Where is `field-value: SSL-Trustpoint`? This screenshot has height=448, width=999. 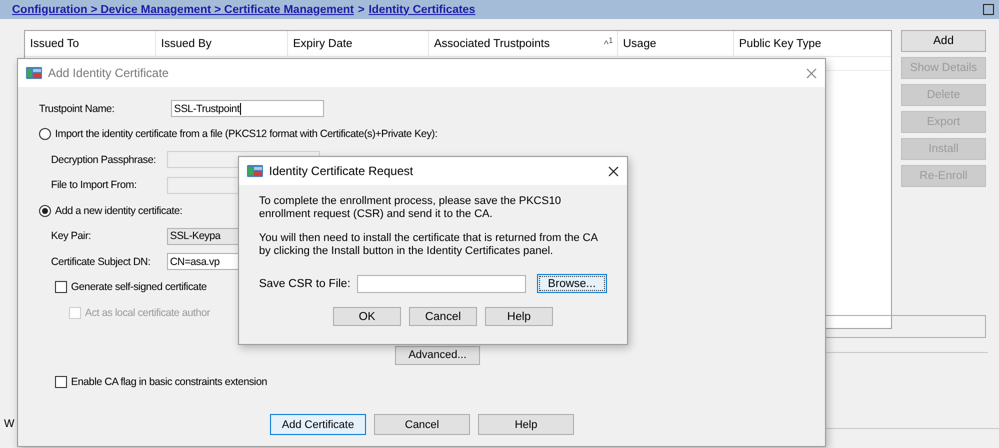
field-value: SSL-Trustpoint is located at coordinates (207, 108).